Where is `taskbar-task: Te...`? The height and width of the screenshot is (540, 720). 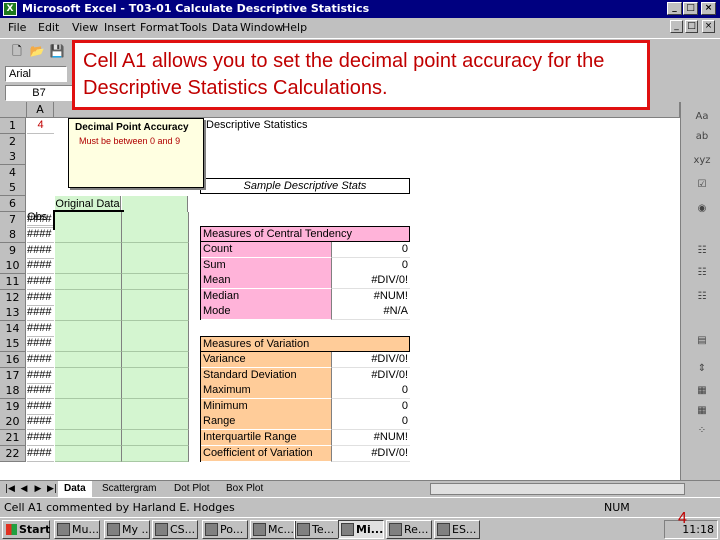 taskbar-task: Te... is located at coordinates (317, 529).